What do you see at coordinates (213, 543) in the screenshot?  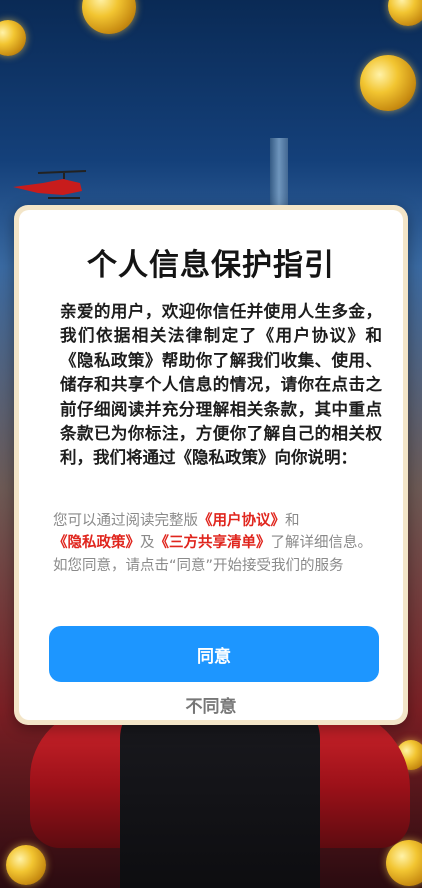 I see `third-party-list-link: 《三方共享清单》` at bounding box center [213, 543].